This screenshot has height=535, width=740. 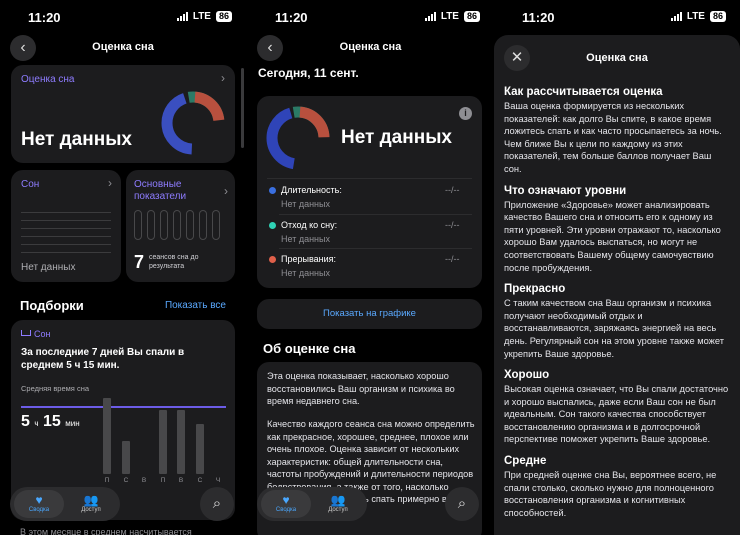 What do you see at coordinates (471, 16) in the screenshot?
I see `battery-icon: 86` at bounding box center [471, 16].